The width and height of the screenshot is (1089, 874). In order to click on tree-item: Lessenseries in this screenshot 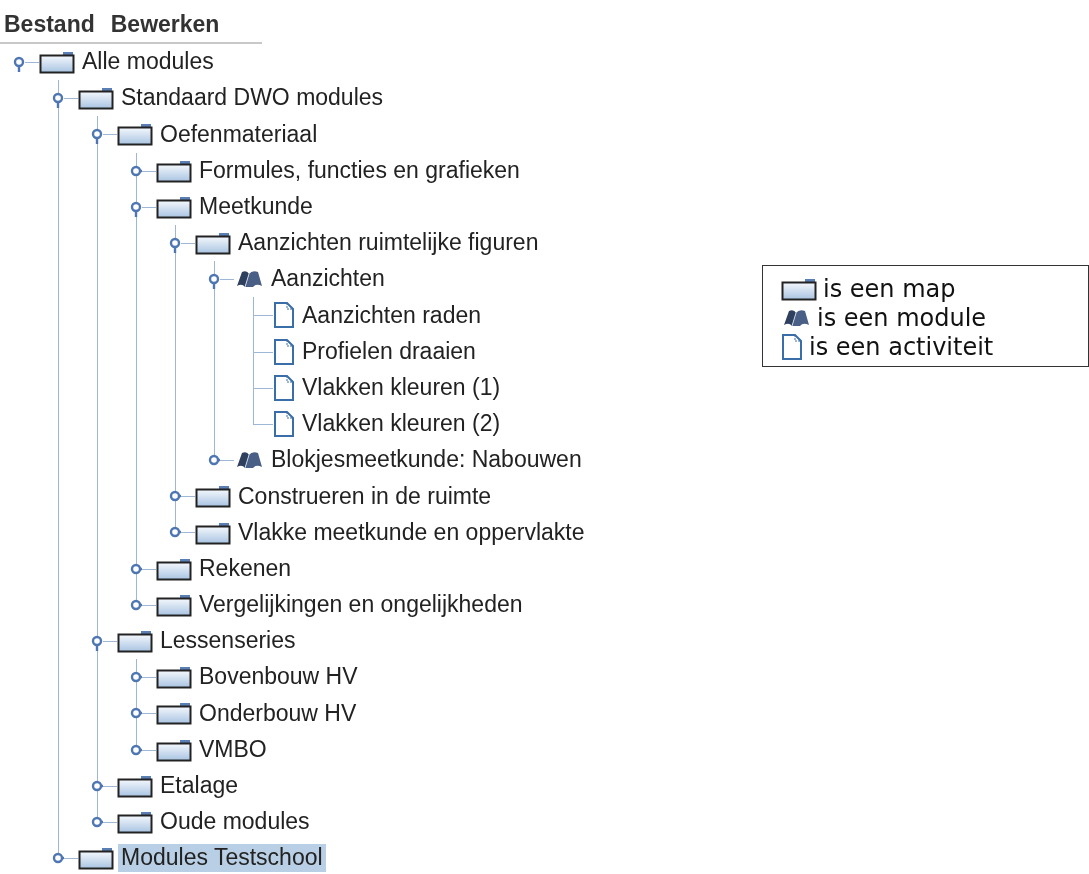, I will do `click(228, 641)`.